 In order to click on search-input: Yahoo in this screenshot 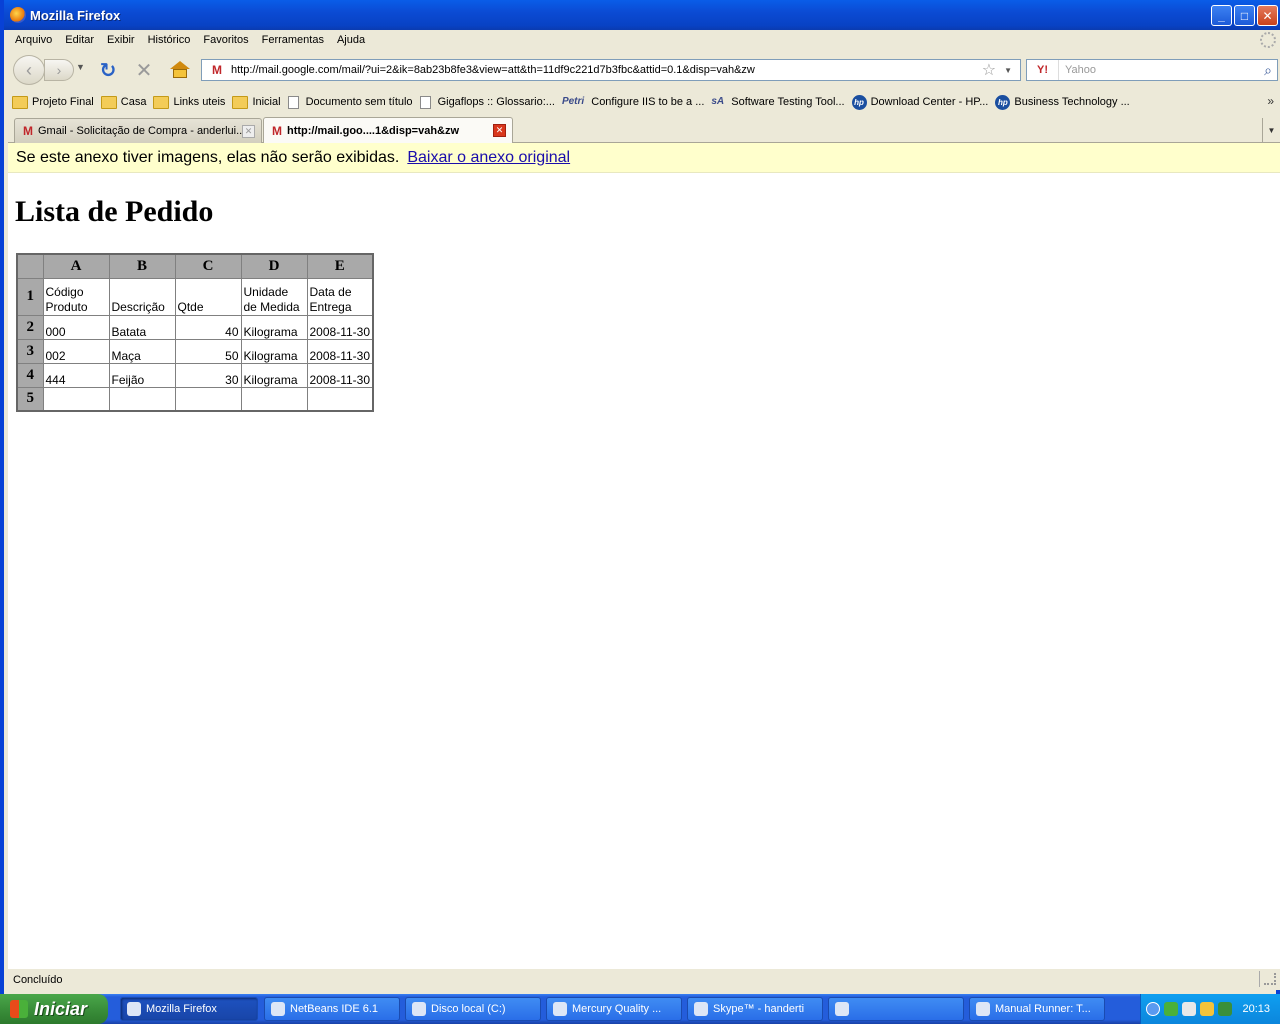, I will do `click(1164, 70)`.